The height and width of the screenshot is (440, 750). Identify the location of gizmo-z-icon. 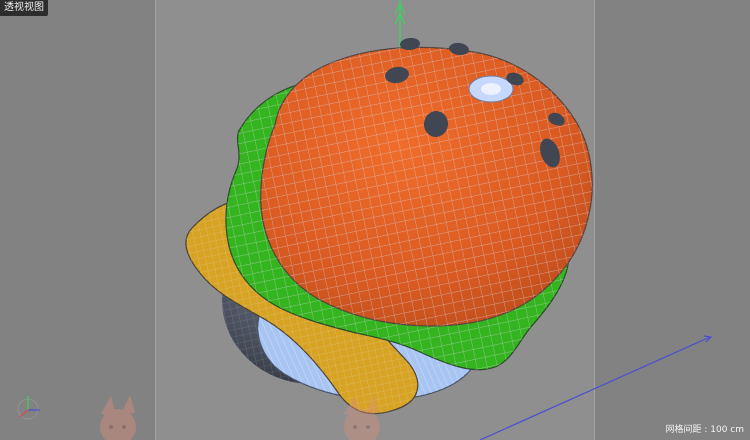
(24, 413).